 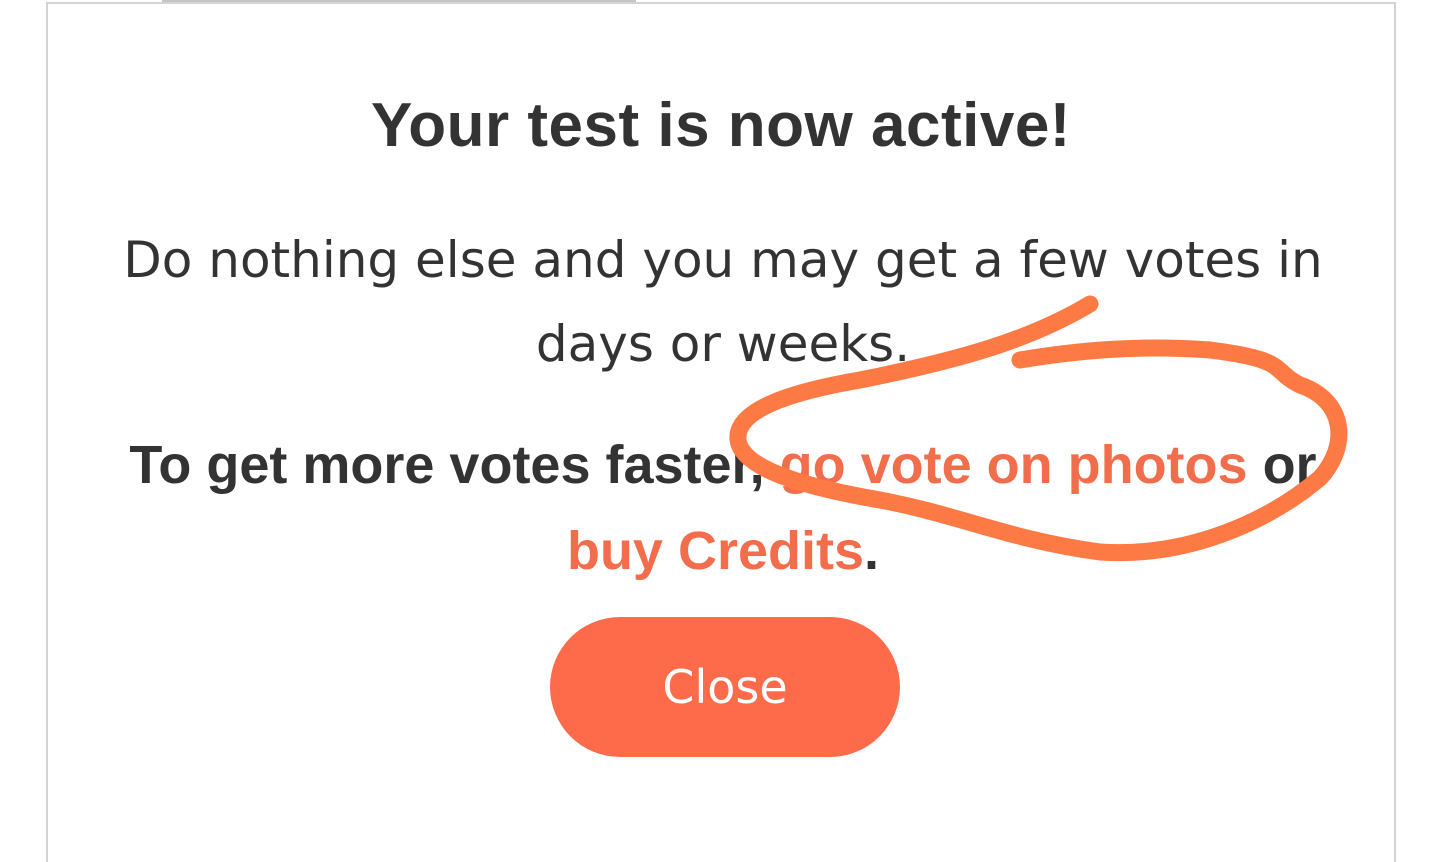 I want to click on modal-title: Your test is now active!, so click(x=721, y=125).